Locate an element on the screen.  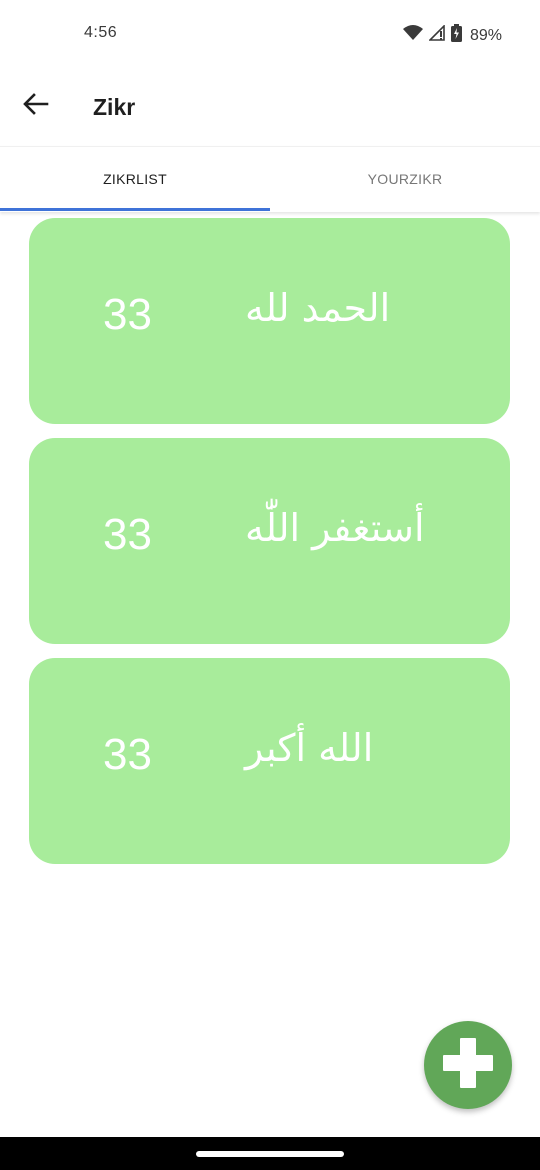
plus-icon is located at coordinates (468, 1065).